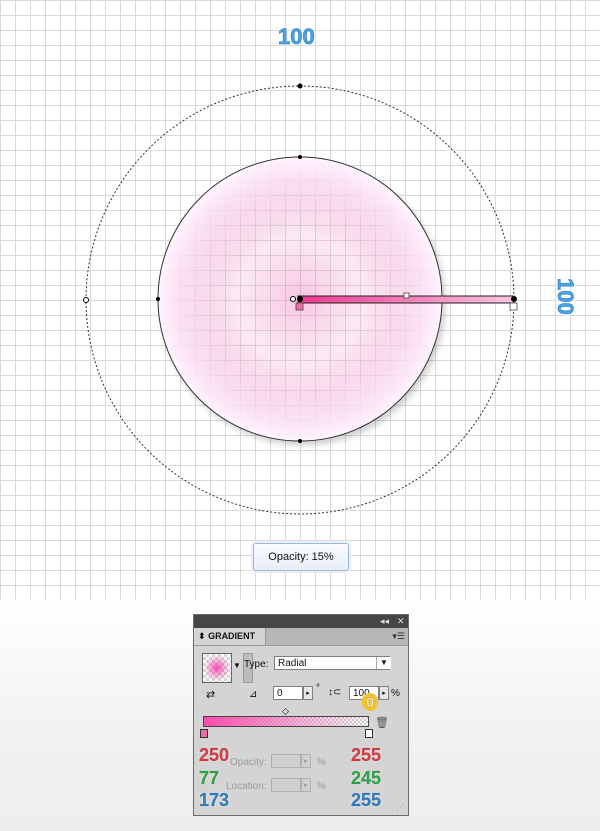 The height and width of the screenshot is (831, 600). Describe the element at coordinates (248, 762) in the screenshot. I see `opacity-label: Opacity:` at that location.